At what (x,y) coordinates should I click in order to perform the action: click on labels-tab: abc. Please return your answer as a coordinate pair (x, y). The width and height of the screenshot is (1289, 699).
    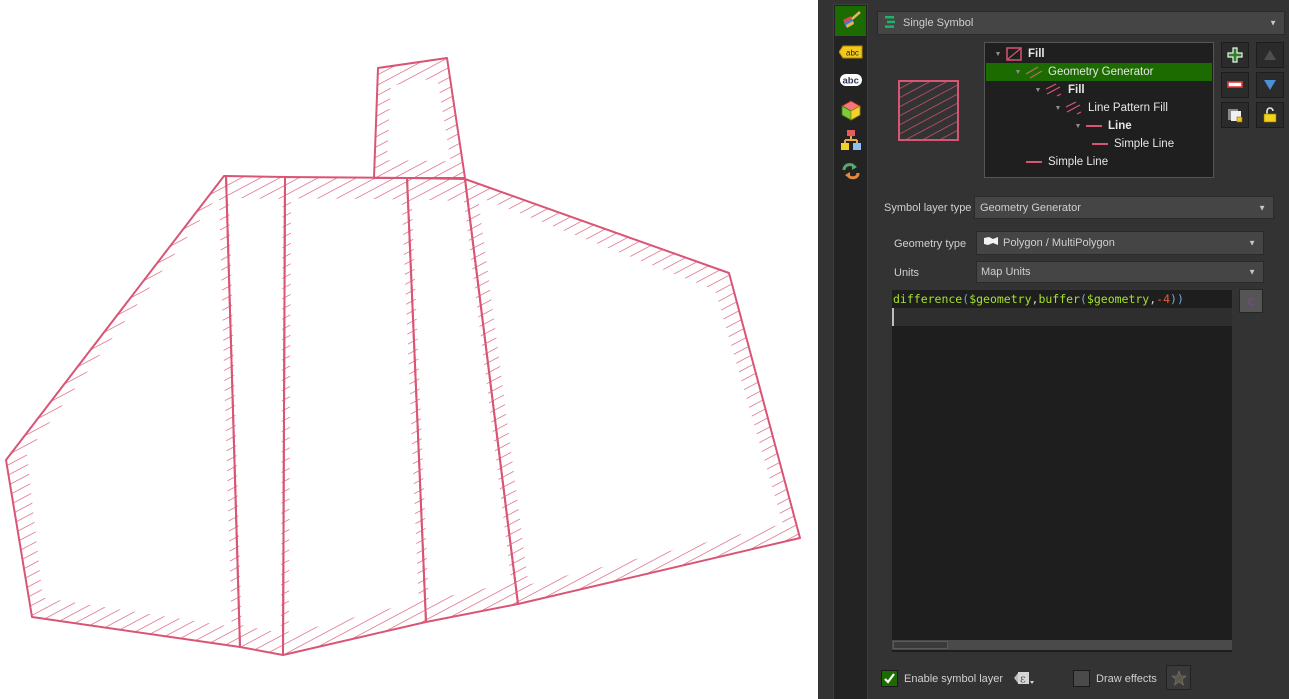
    Looking at the image, I should click on (850, 52).